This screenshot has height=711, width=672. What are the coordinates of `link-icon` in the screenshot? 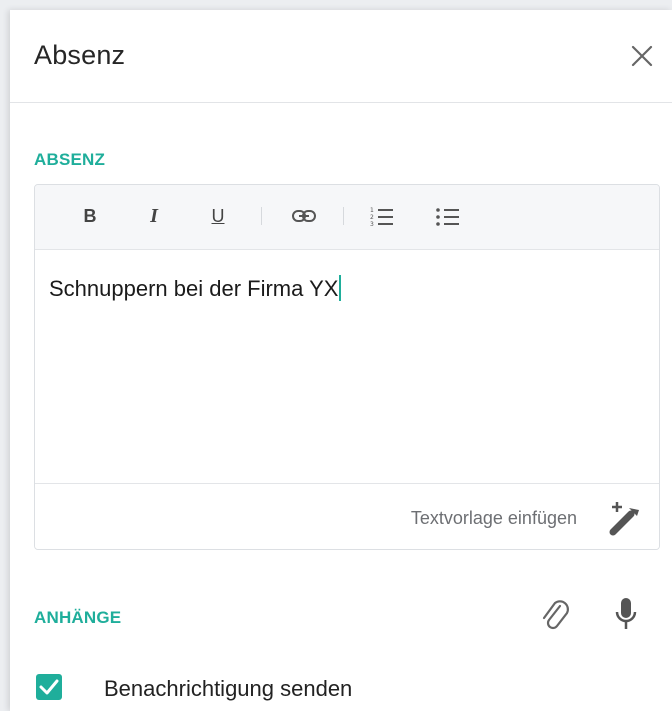 It's located at (304, 216).